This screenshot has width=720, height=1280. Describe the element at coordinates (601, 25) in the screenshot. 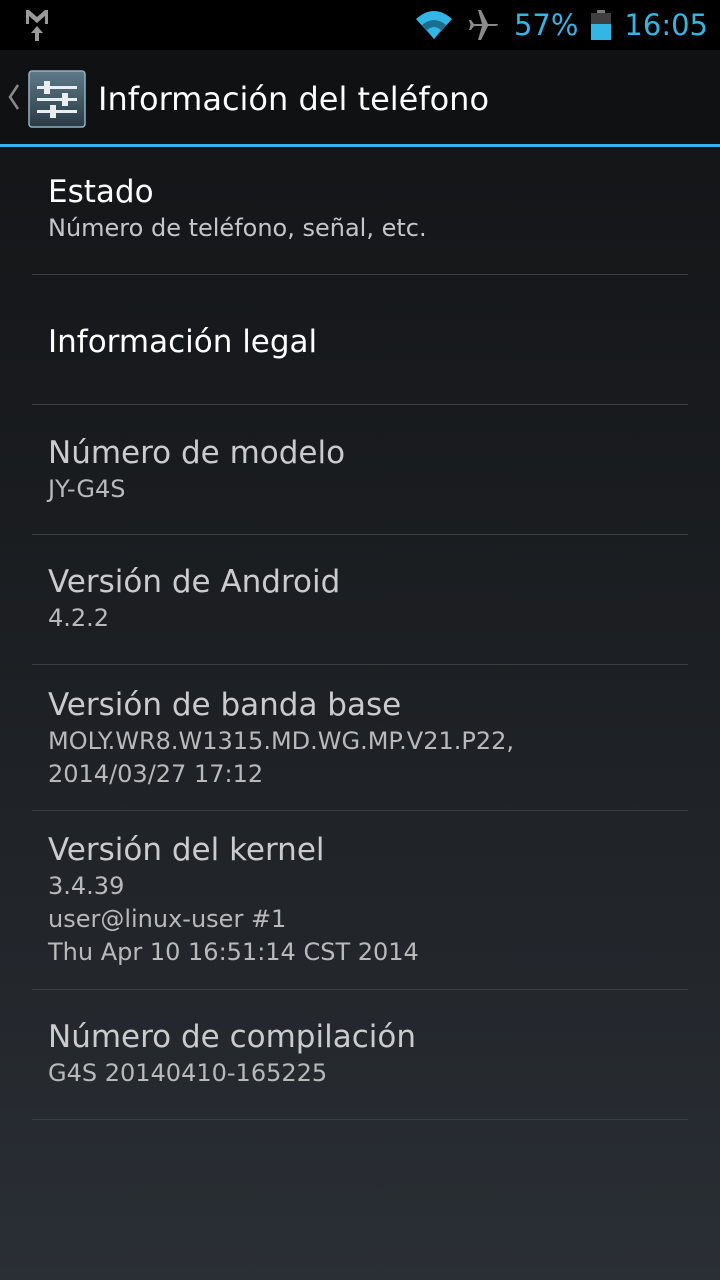

I see `battery-icon` at that location.